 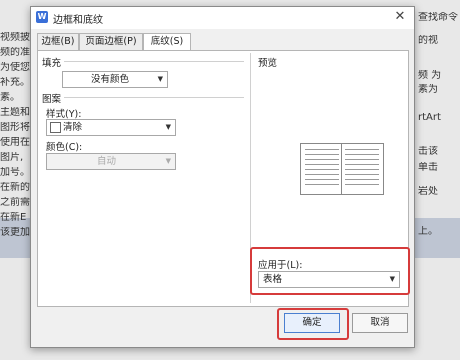 I want to click on document-text-line: 岩处, so click(x=428, y=191).